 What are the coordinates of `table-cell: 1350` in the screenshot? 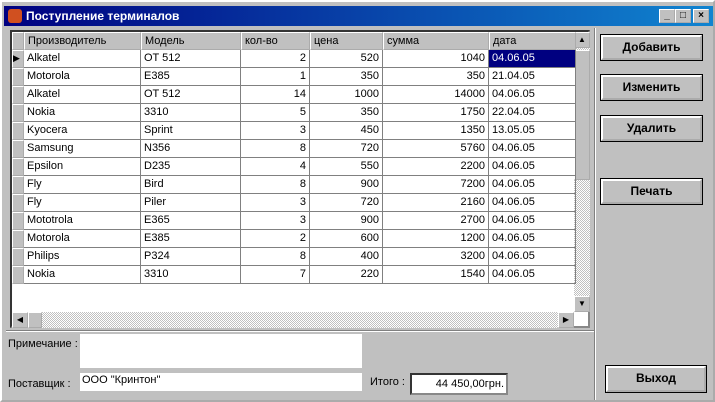 It's located at (436, 131).